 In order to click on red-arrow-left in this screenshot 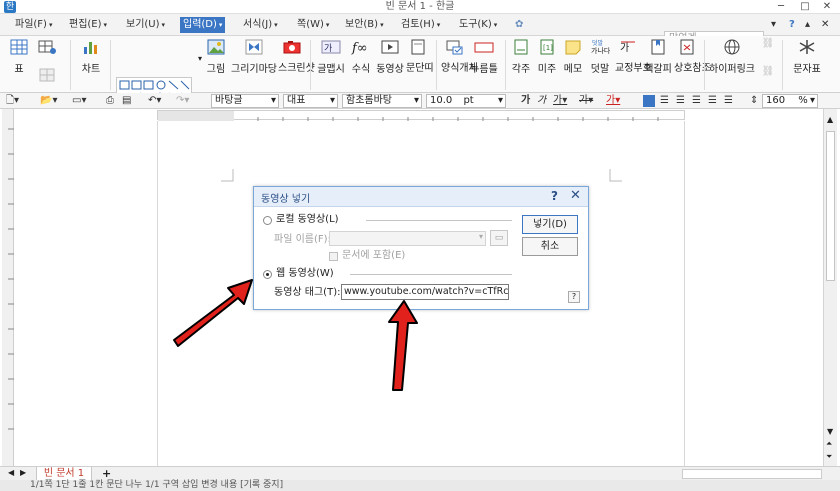, I will do `click(213, 313)`.